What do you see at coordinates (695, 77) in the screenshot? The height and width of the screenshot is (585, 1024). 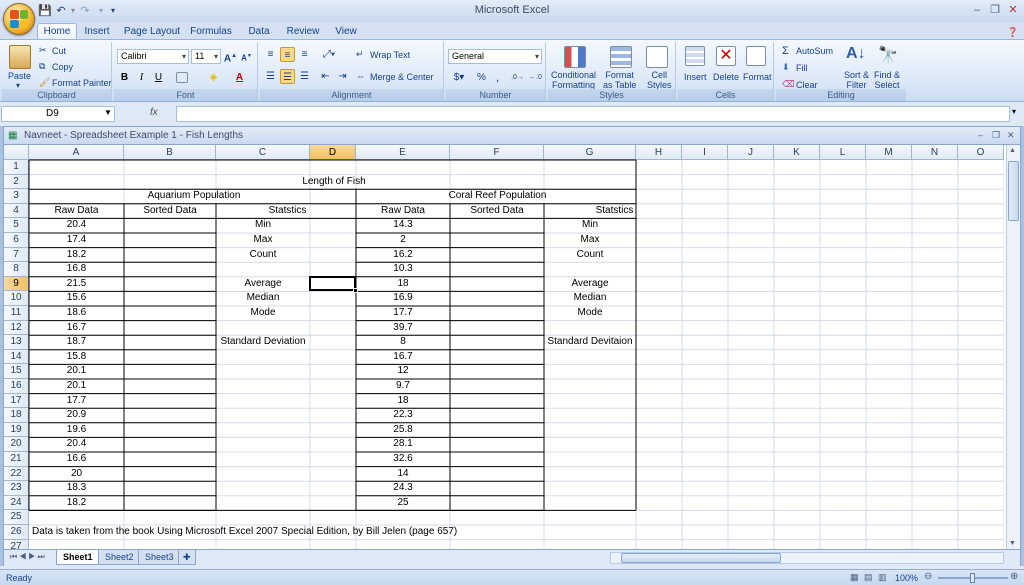 I see `insert-cells-button: Insert` at bounding box center [695, 77].